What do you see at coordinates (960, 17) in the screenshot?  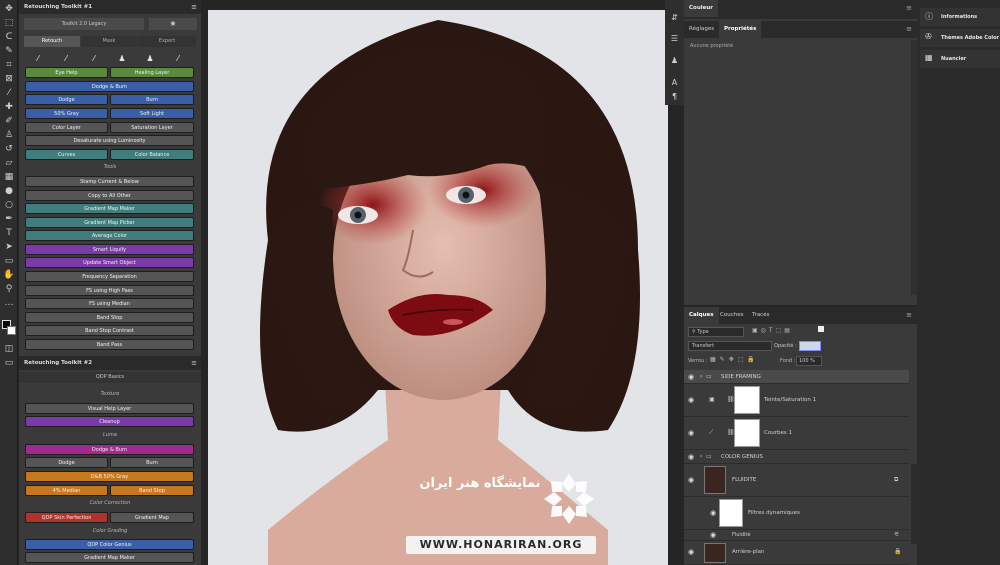 I see `informations-item: ⓘ Informations` at bounding box center [960, 17].